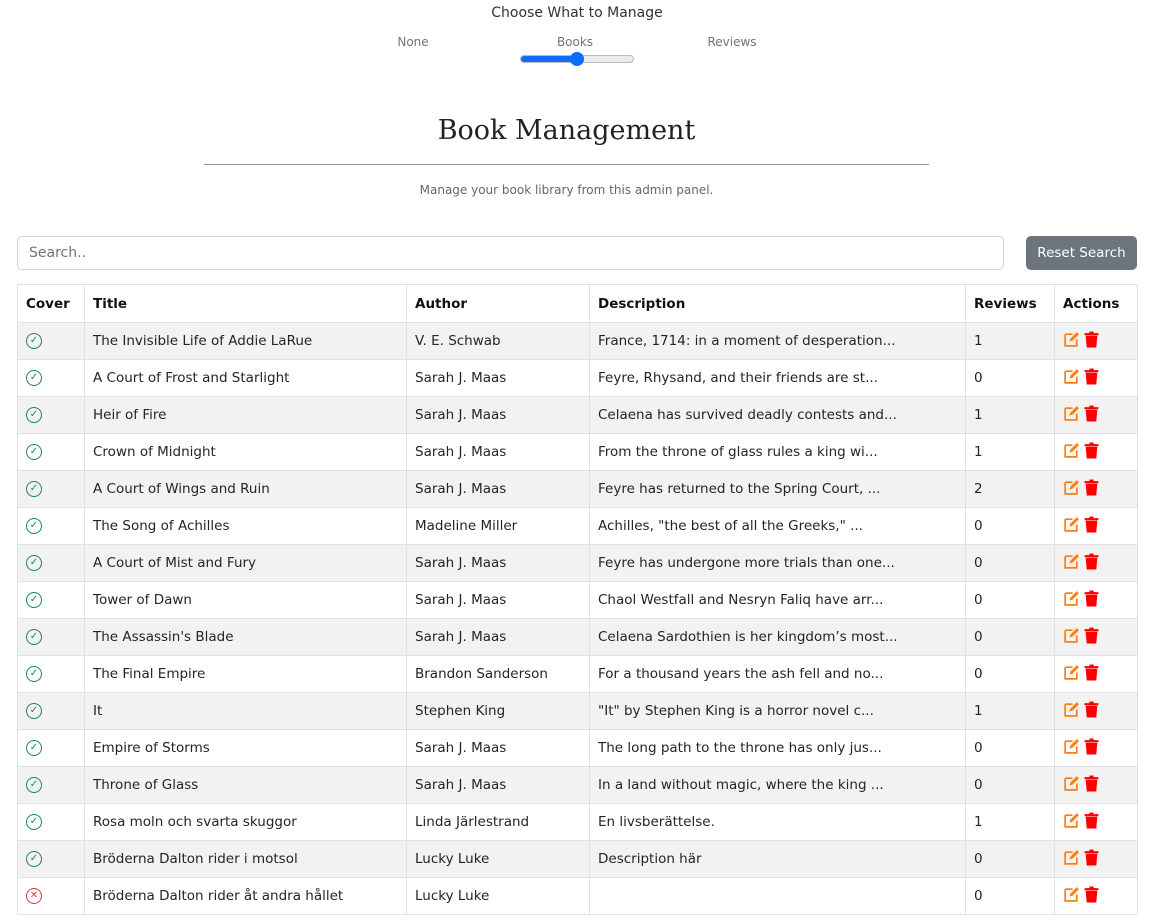 The height and width of the screenshot is (915, 1156). Describe the element at coordinates (1010, 303) in the screenshot. I see `column-header-reviews: Reviews` at that location.